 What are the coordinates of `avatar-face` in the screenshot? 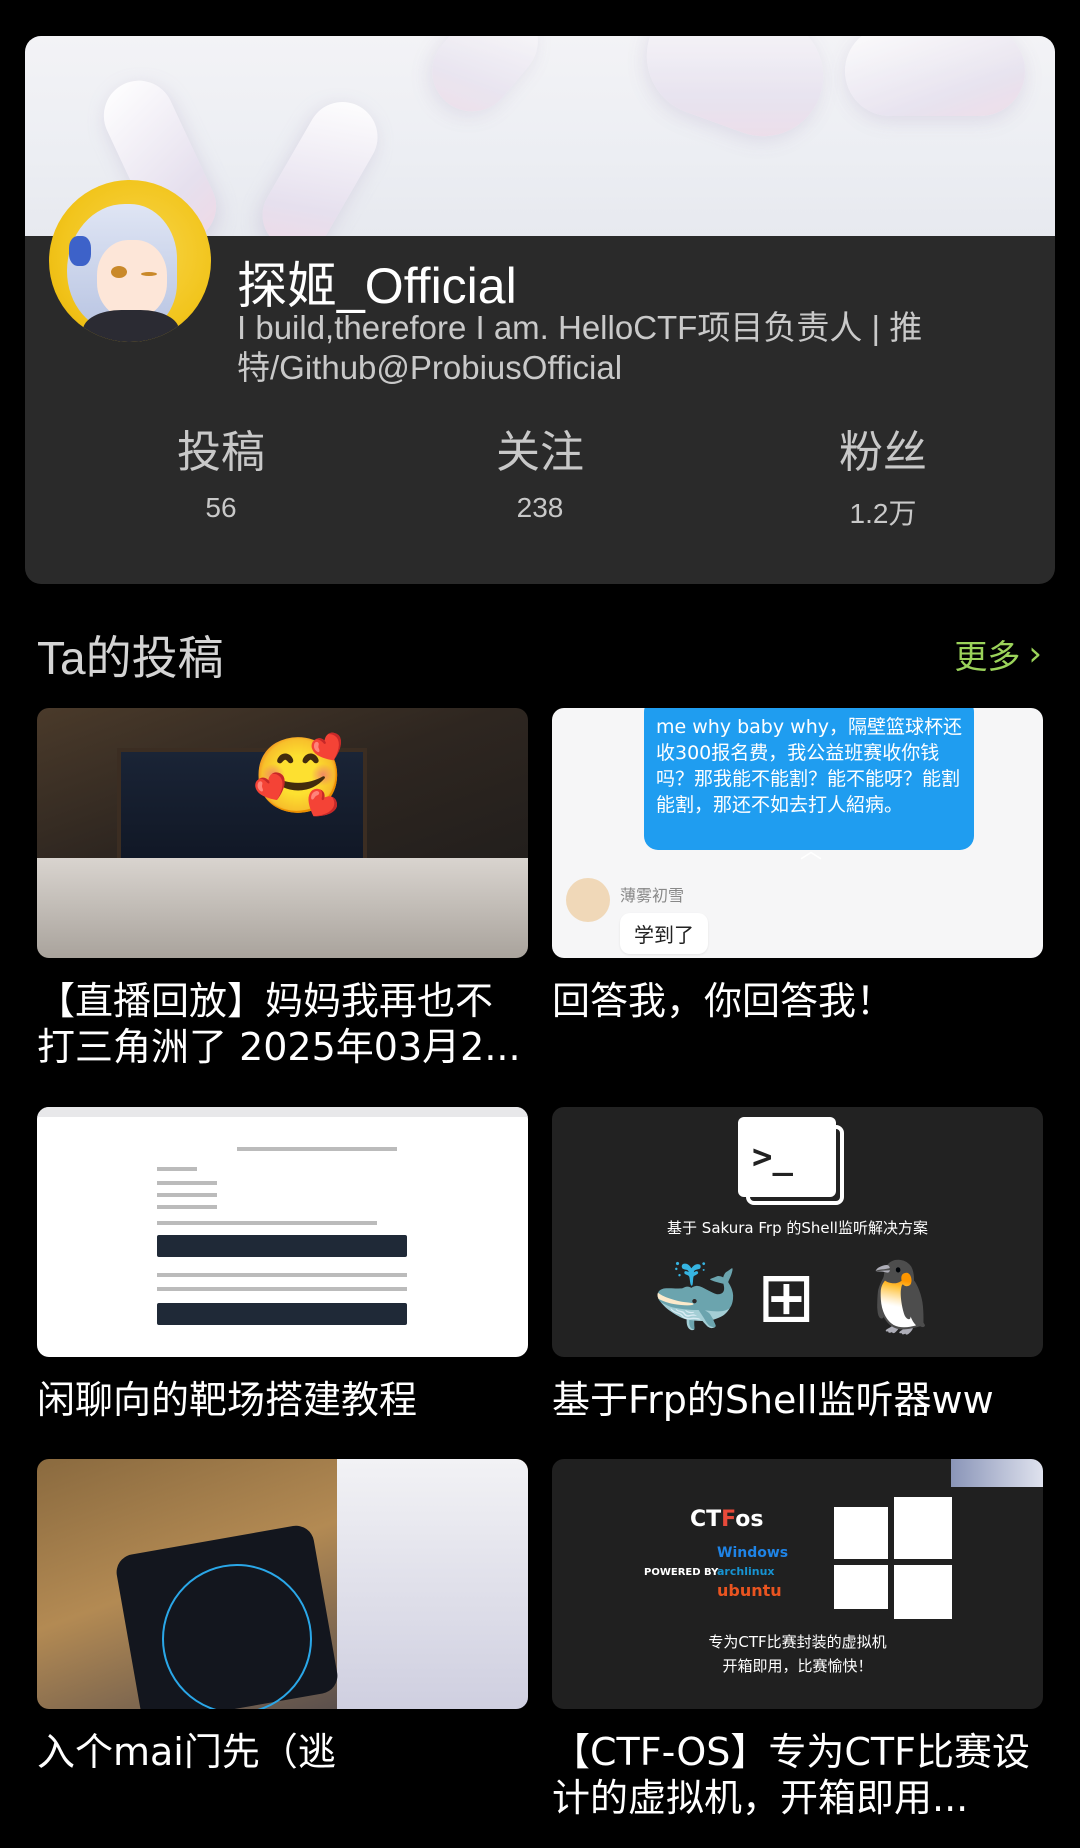 It's located at (132, 279).